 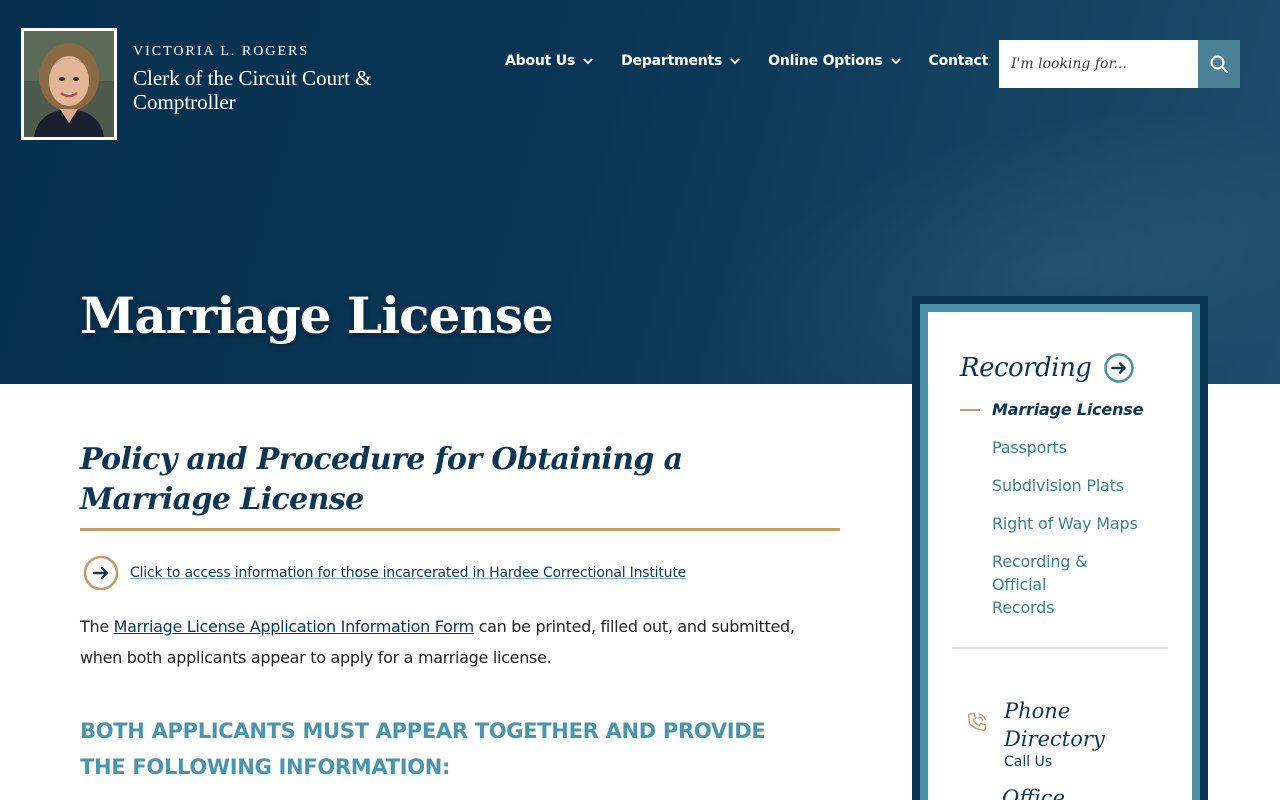 What do you see at coordinates (970, 410) in the screenshot?
I see `active-indicator` at bounding box center [970, 410].